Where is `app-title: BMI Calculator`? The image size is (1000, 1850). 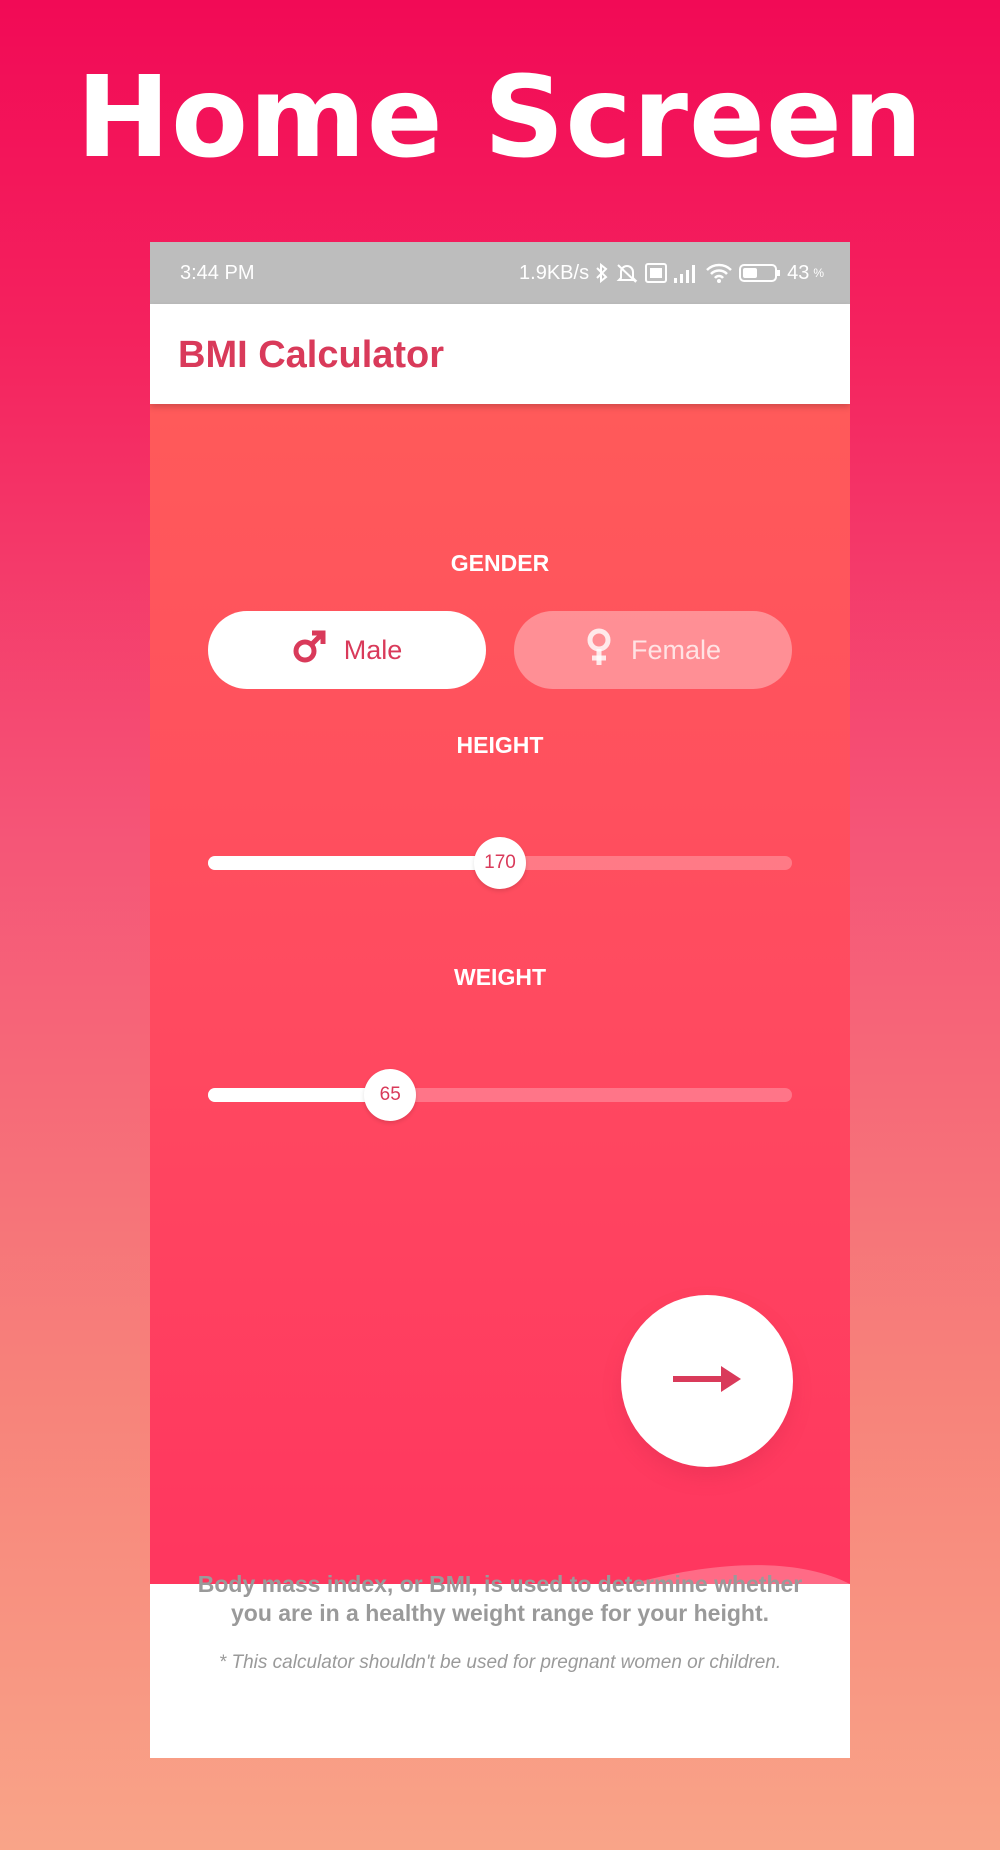 app-title: BMI Calculator is located at coordinates (311, 355).